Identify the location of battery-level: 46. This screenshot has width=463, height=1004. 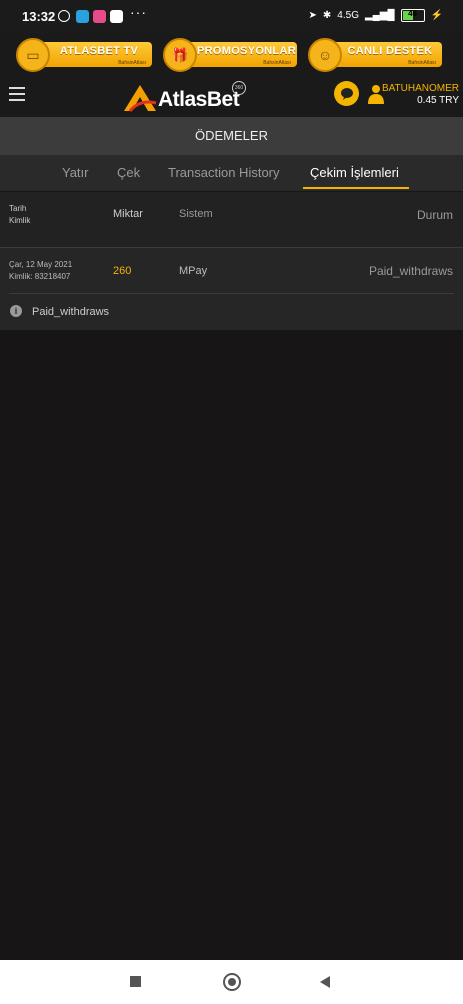
(412, 13).